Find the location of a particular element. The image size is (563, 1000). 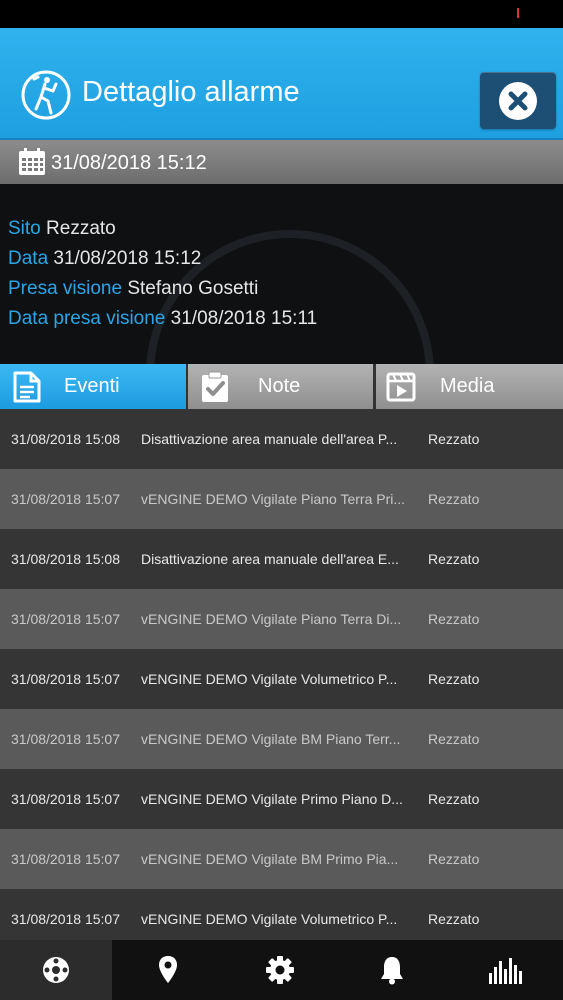

header: Dettaglio allarme is located at coordinates (281, 84).